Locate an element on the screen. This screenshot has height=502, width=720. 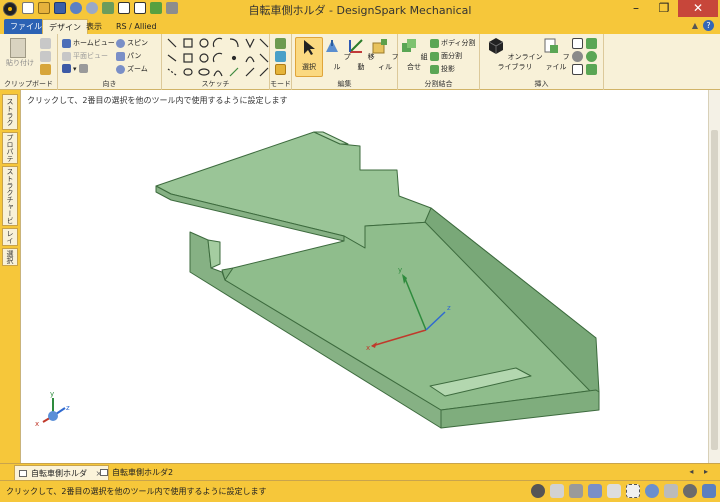
insert-file-button: ファイル is located at coordinates (556, 57).